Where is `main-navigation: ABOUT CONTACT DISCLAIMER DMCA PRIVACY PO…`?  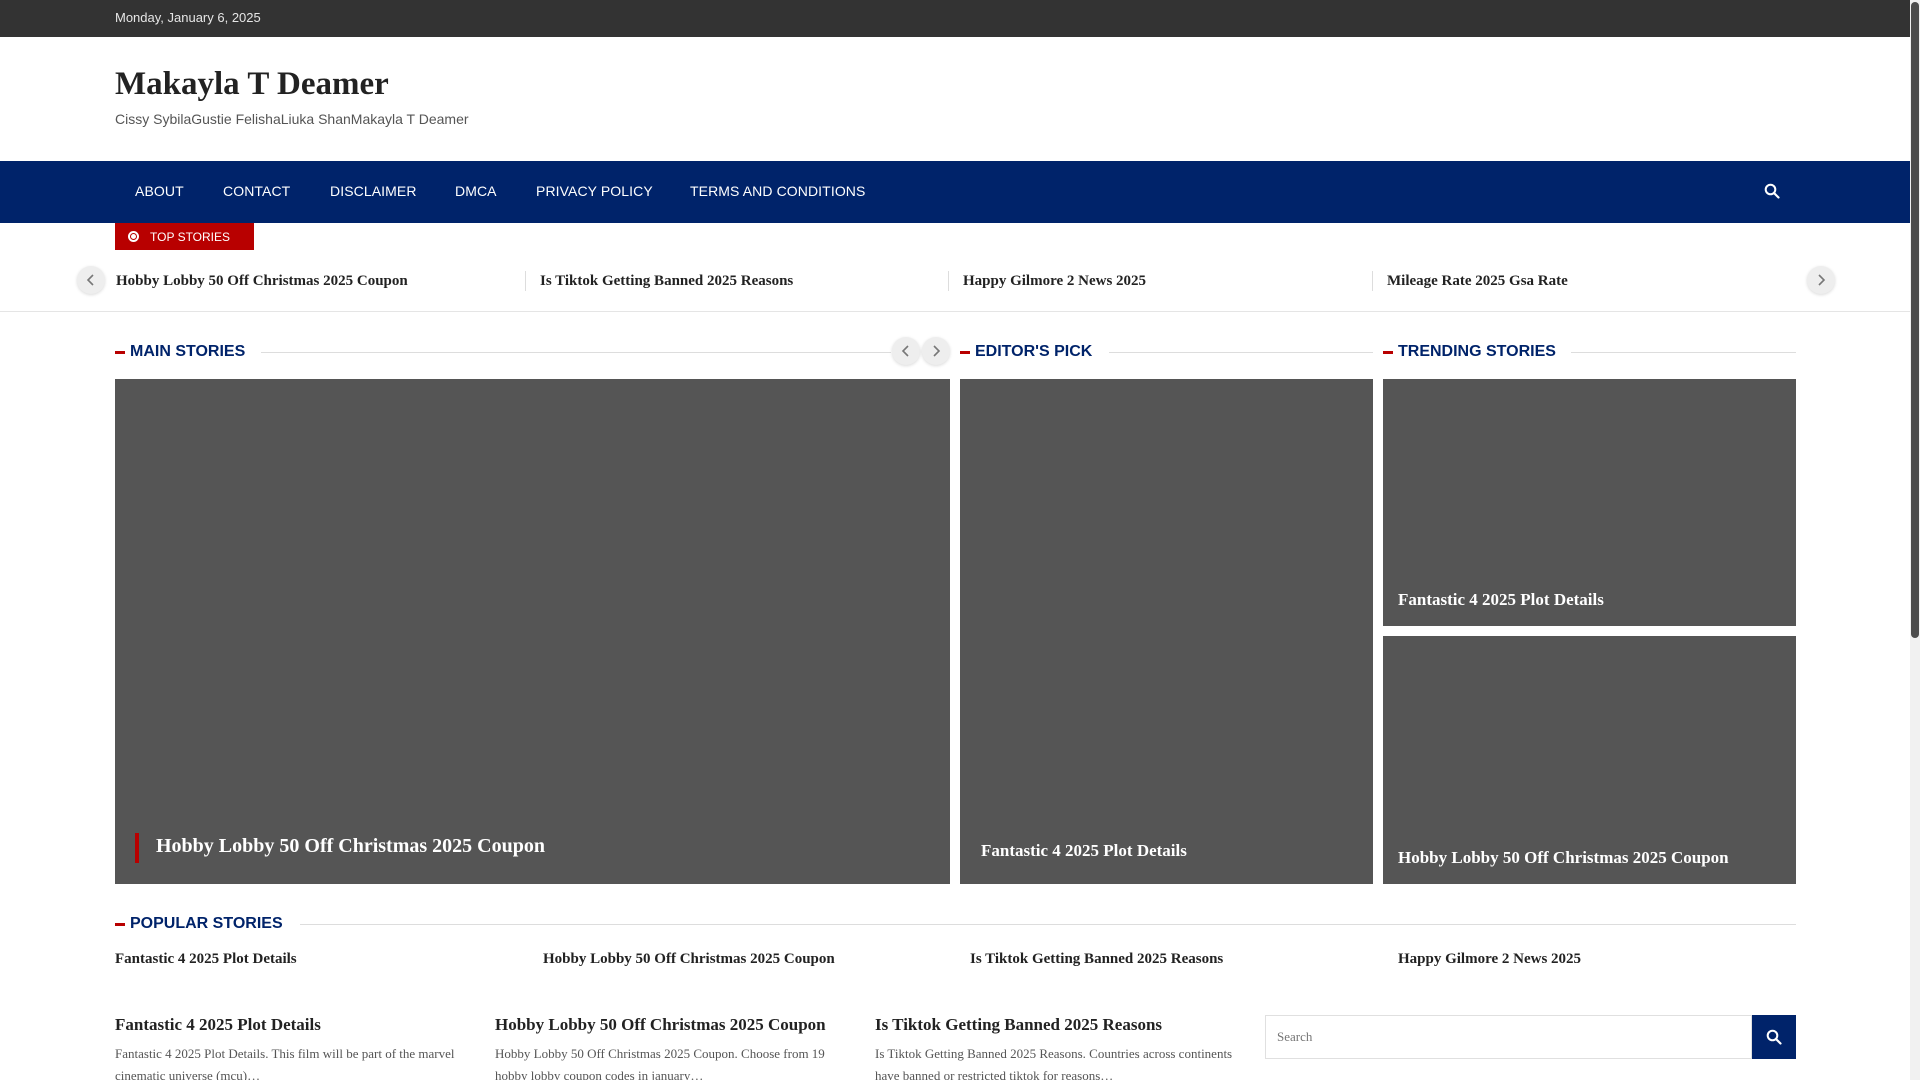
main-navigation: ABOUT CONTACT DISCLAIMER DMCA PRIVACY PO… is located at coordinates (955, 192).